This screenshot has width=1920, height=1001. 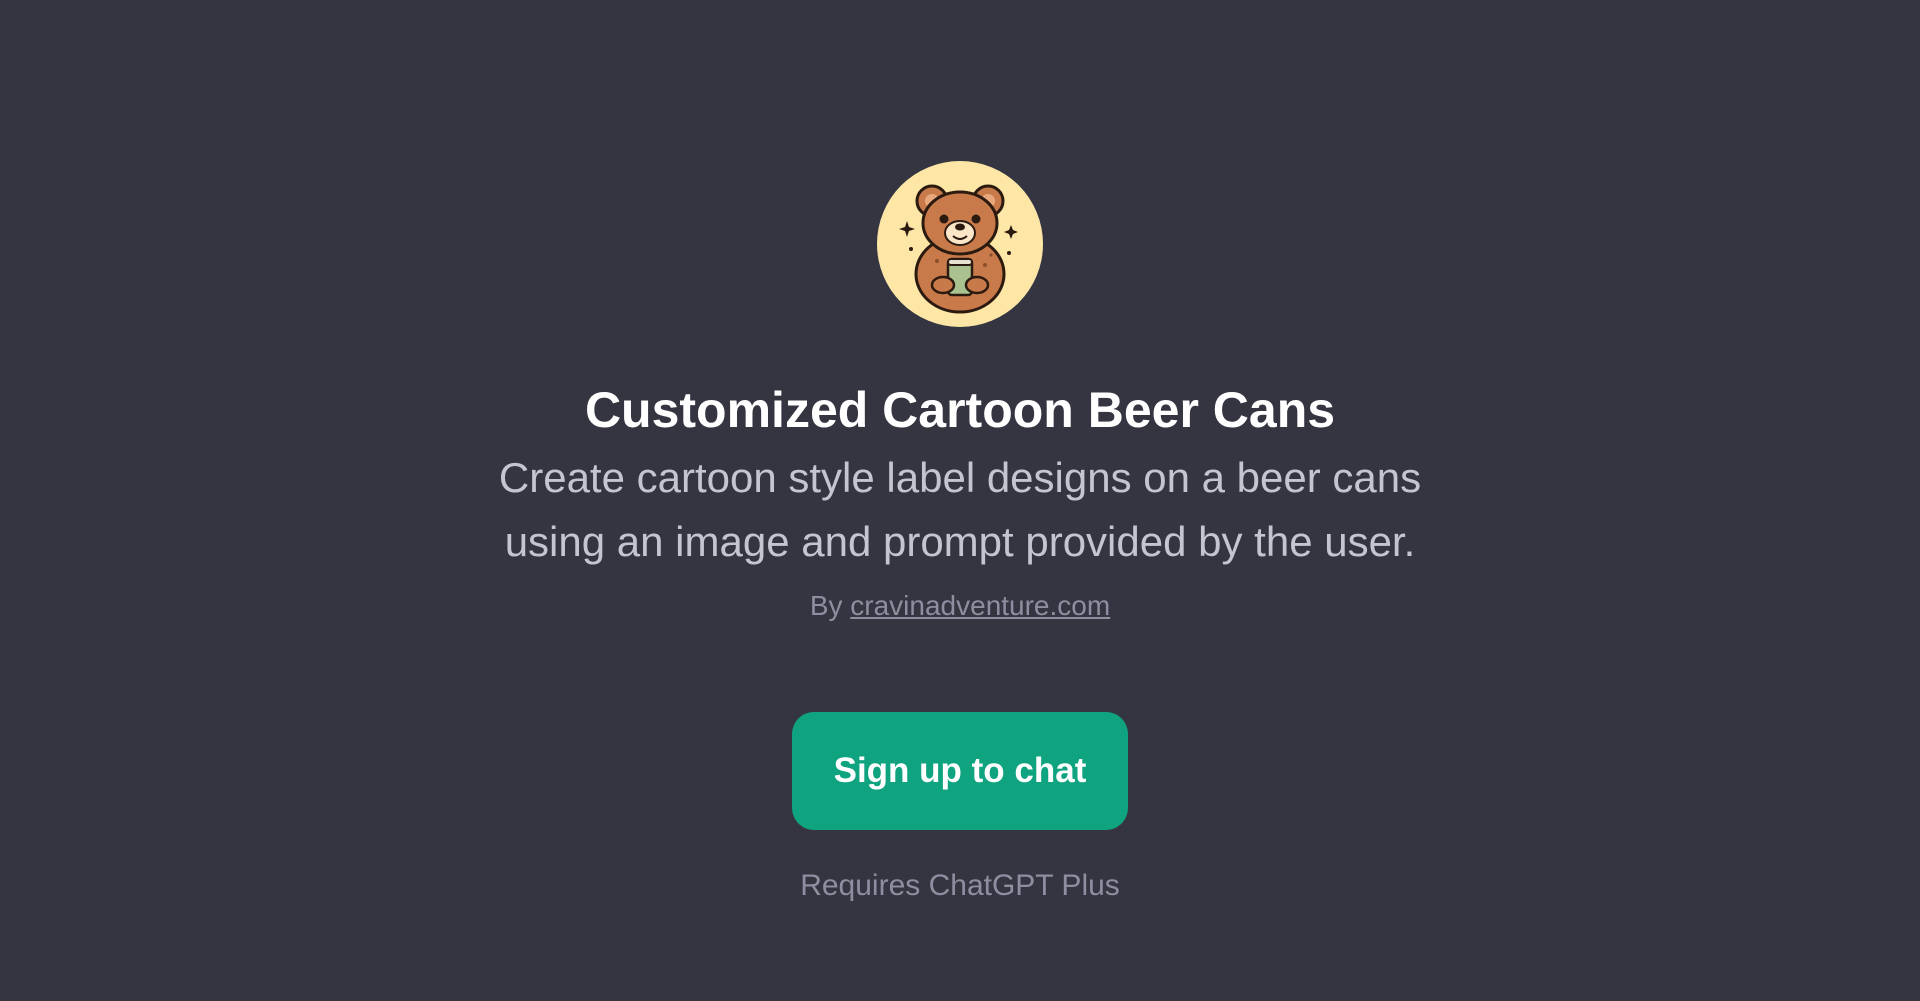 What do you see at coordinates (960, 410) in the screenshot?
I see `gpt-title: Customized Cartoon Beer Cans` at bounding box center [960, 410].